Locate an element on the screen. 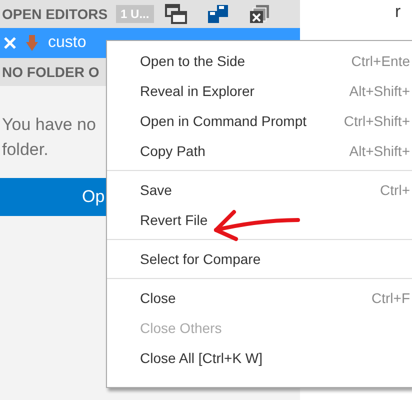  message-text: folder. is located at coordinates (25, 150).